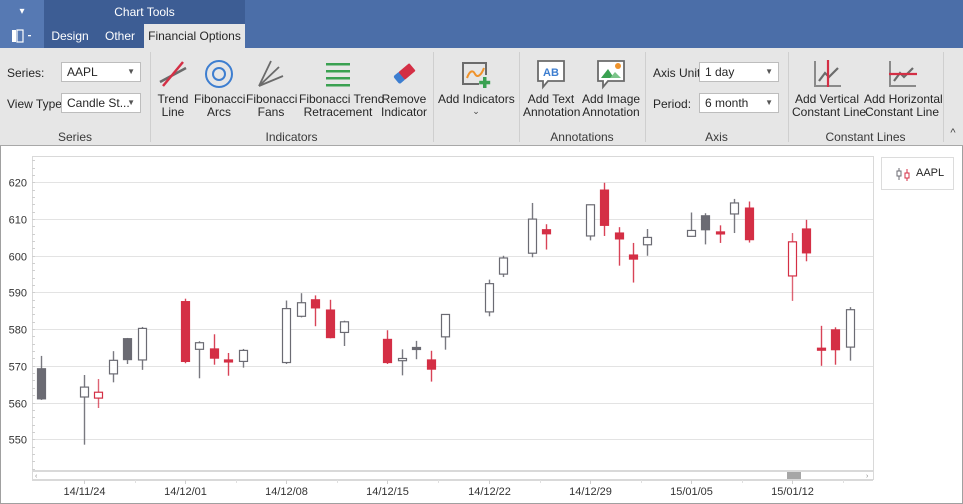  Describe the element at coordinates (18, 184) in the screenshot. I see `y-tick-label: 620` at that location.